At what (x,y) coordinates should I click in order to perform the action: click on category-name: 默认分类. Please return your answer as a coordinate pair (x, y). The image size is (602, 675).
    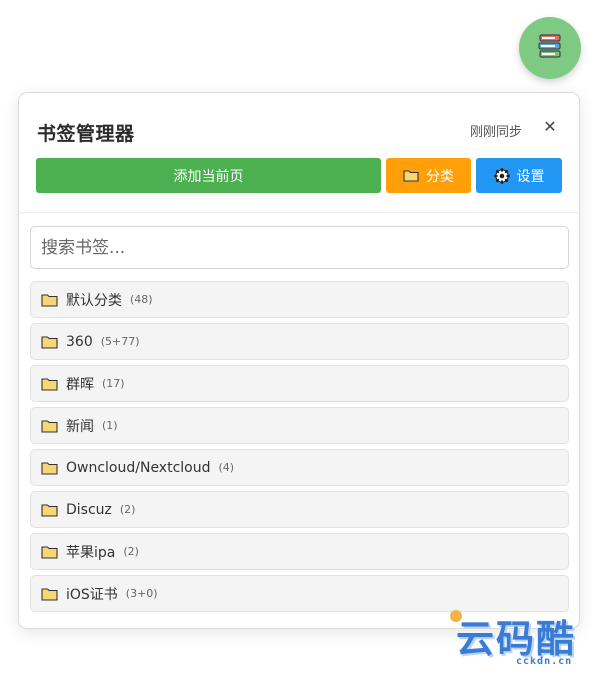
    Looking at the image, I should click on (94, 300).